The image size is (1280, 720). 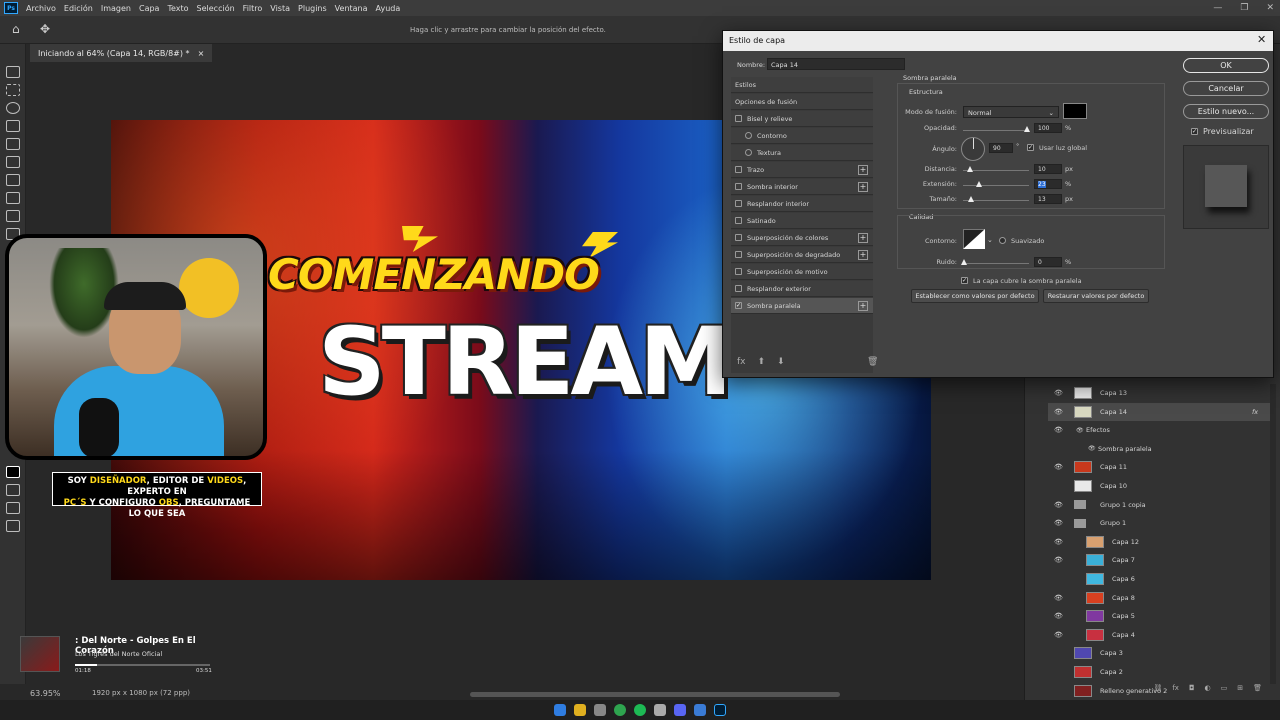 I want to click on spotify-icon, so click(x=640, y=710).